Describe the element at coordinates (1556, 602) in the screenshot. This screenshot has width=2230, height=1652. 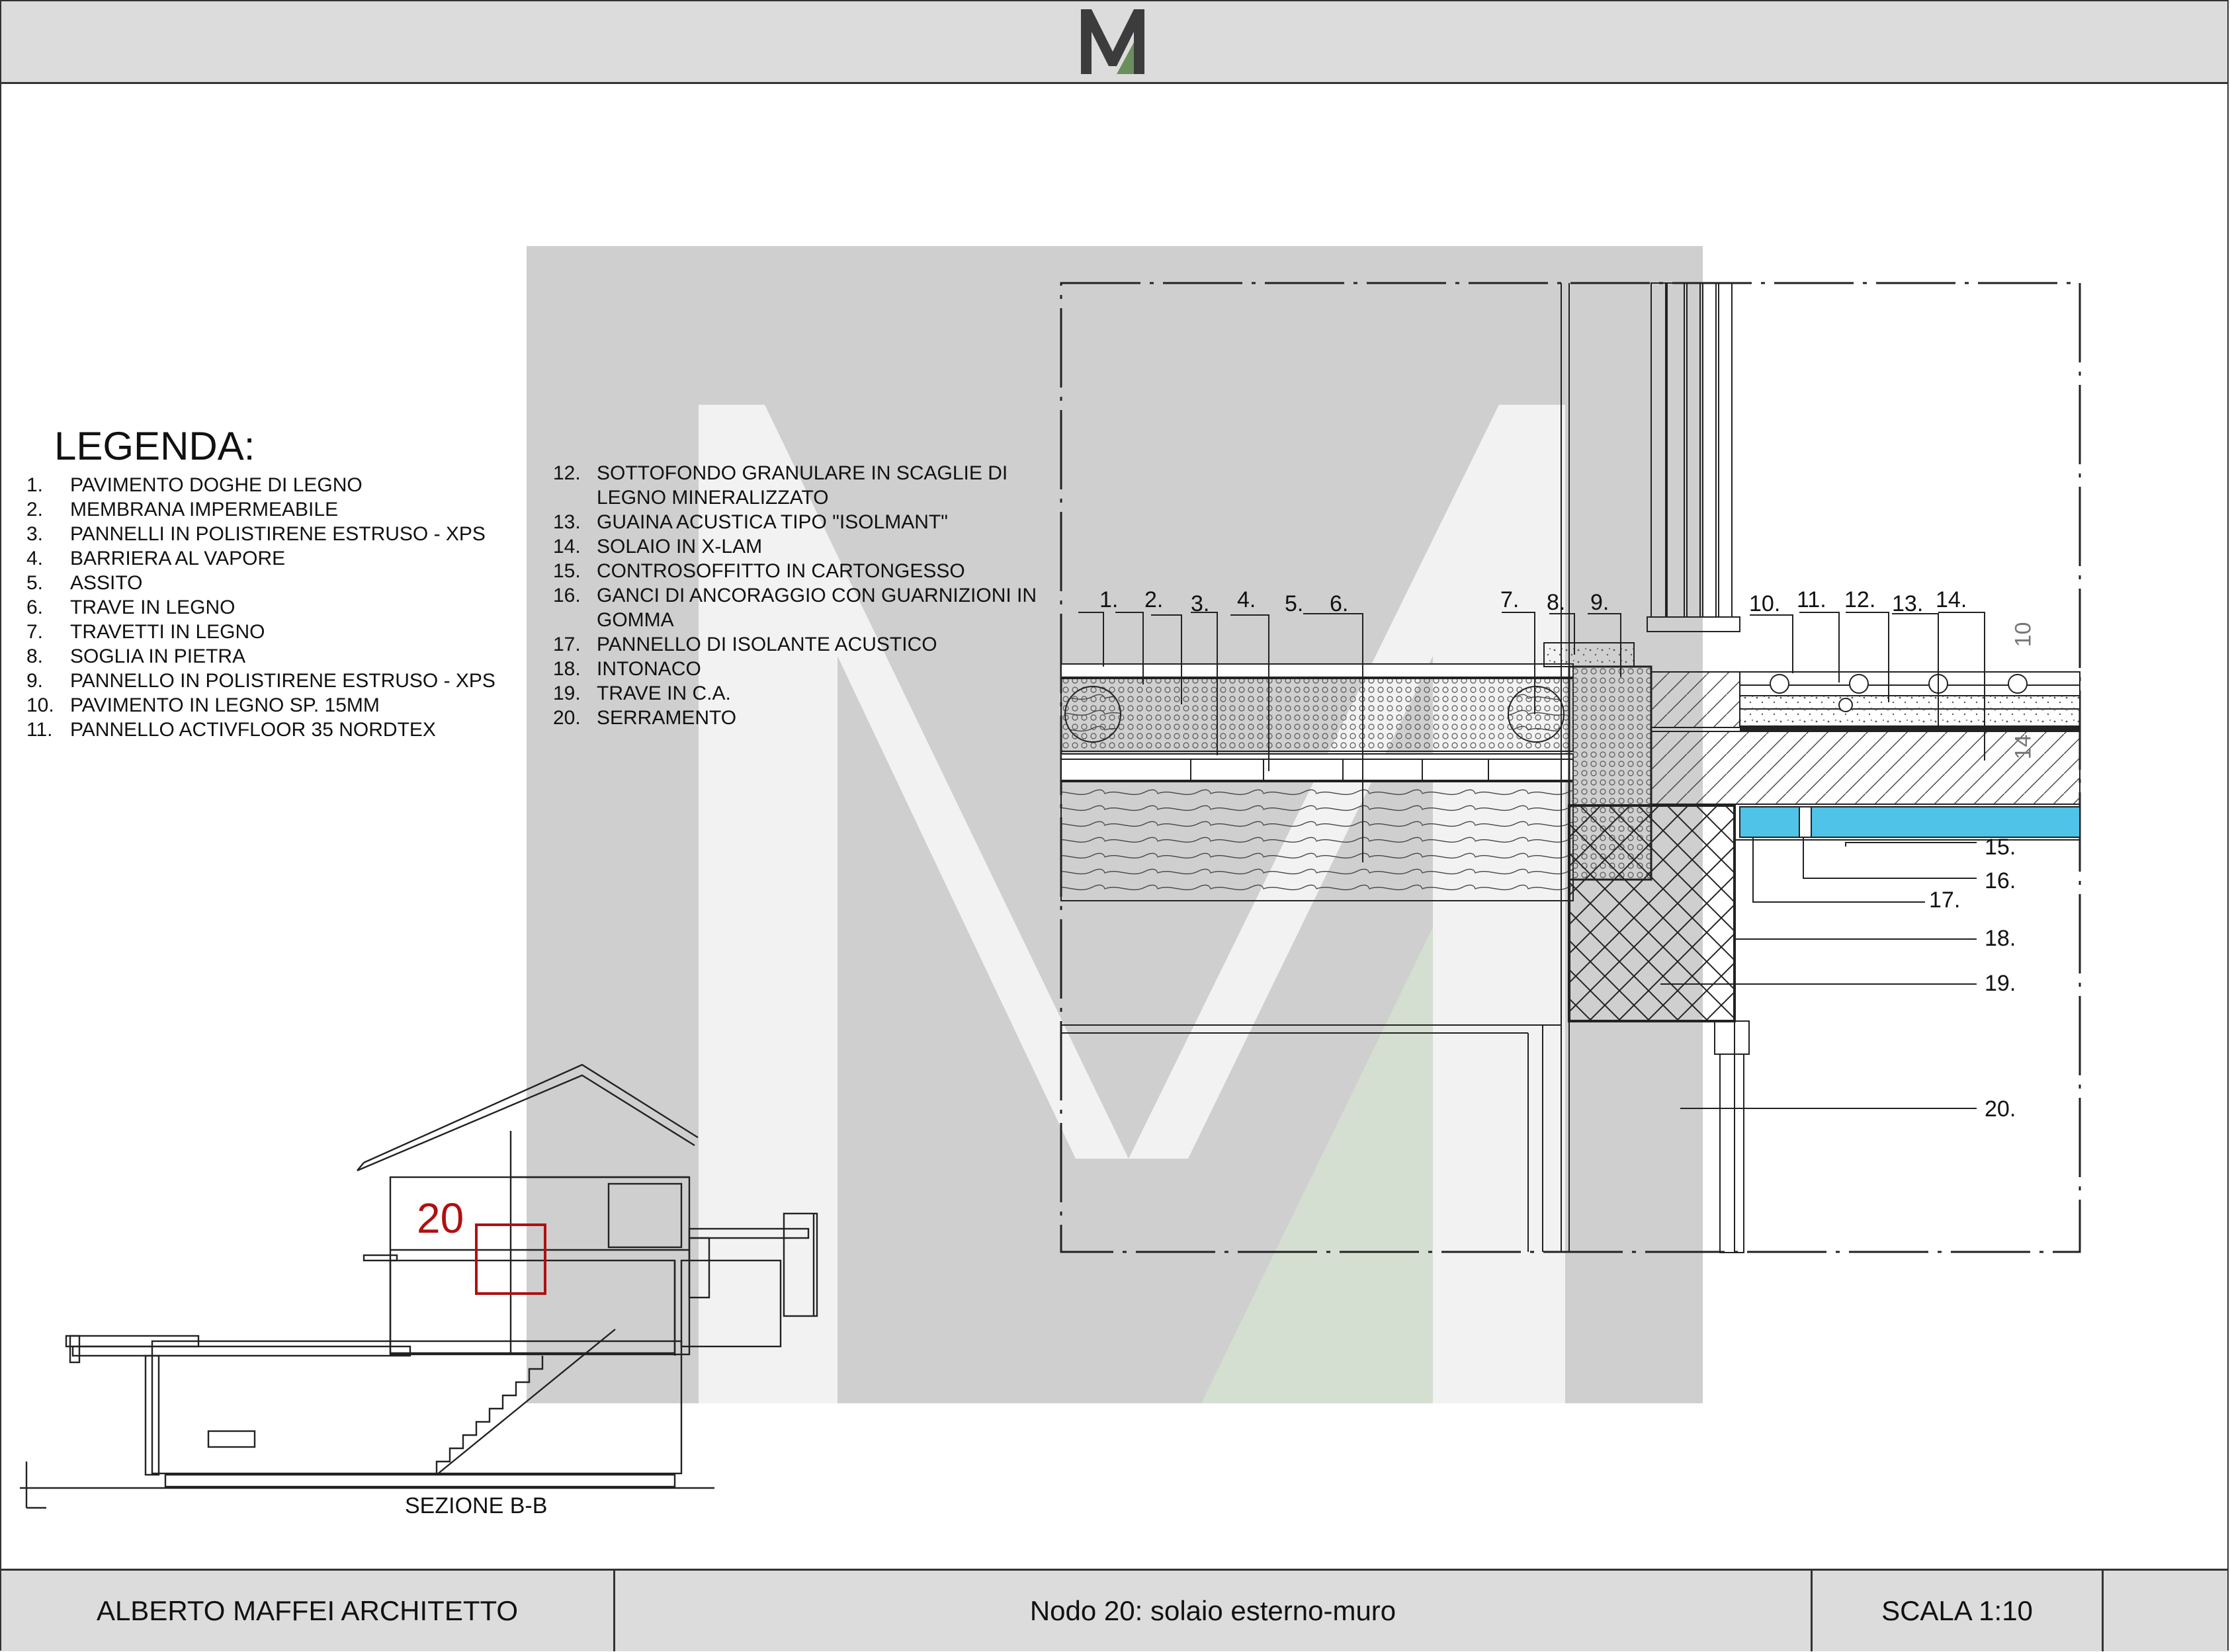
I see `callout-label: 8.` at that location.